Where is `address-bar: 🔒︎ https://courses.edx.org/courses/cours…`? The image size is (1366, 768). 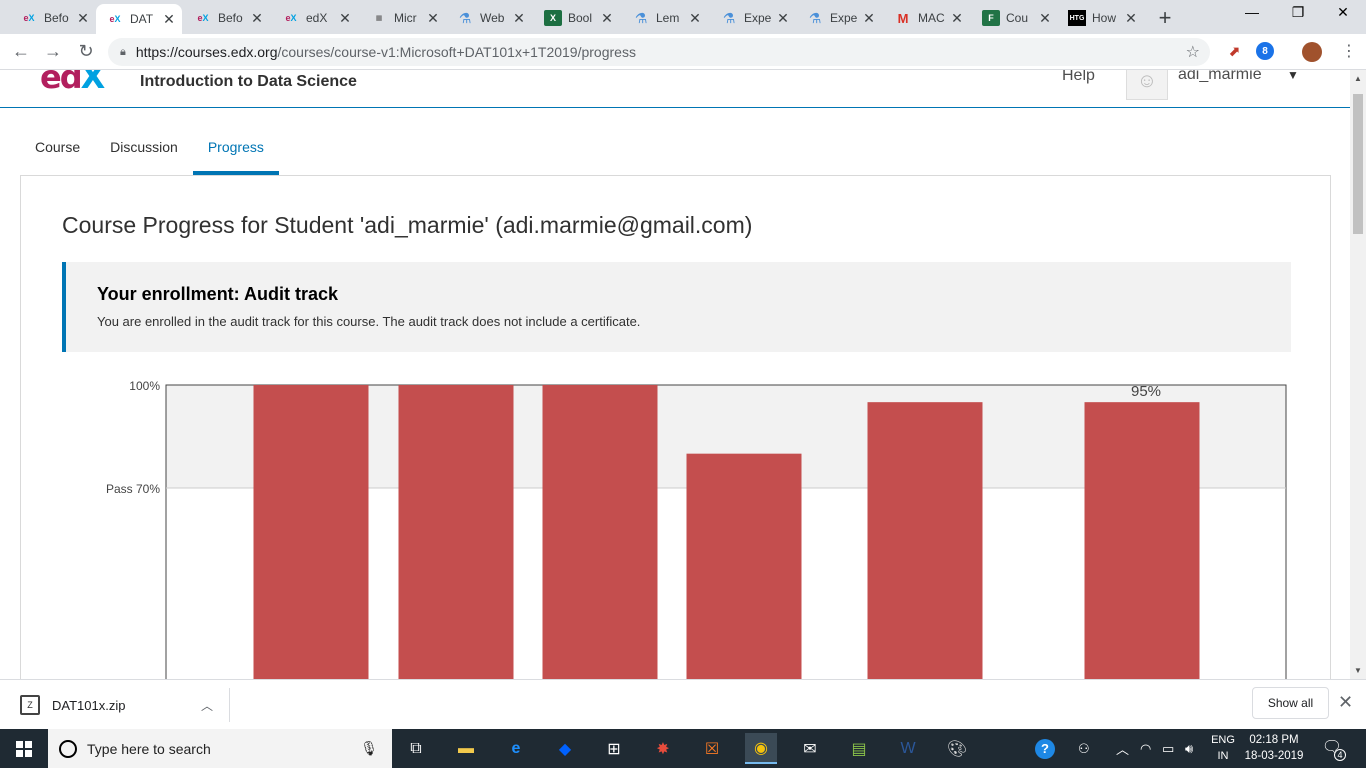
address-bar: 🔒︎ https://courses.edx.org/courses/cours… is located at coordinates (659, 52).